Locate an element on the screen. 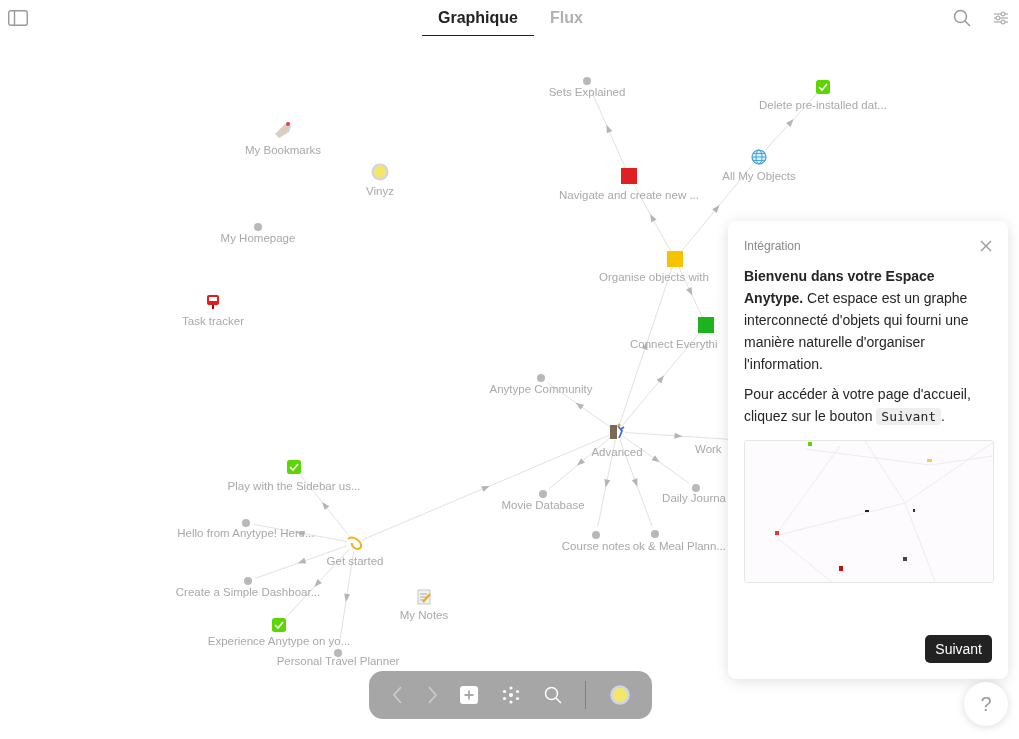 Image resolution: width=1019 pixels, height=739 pixels. add-icon is located at coordinates (469, 695).